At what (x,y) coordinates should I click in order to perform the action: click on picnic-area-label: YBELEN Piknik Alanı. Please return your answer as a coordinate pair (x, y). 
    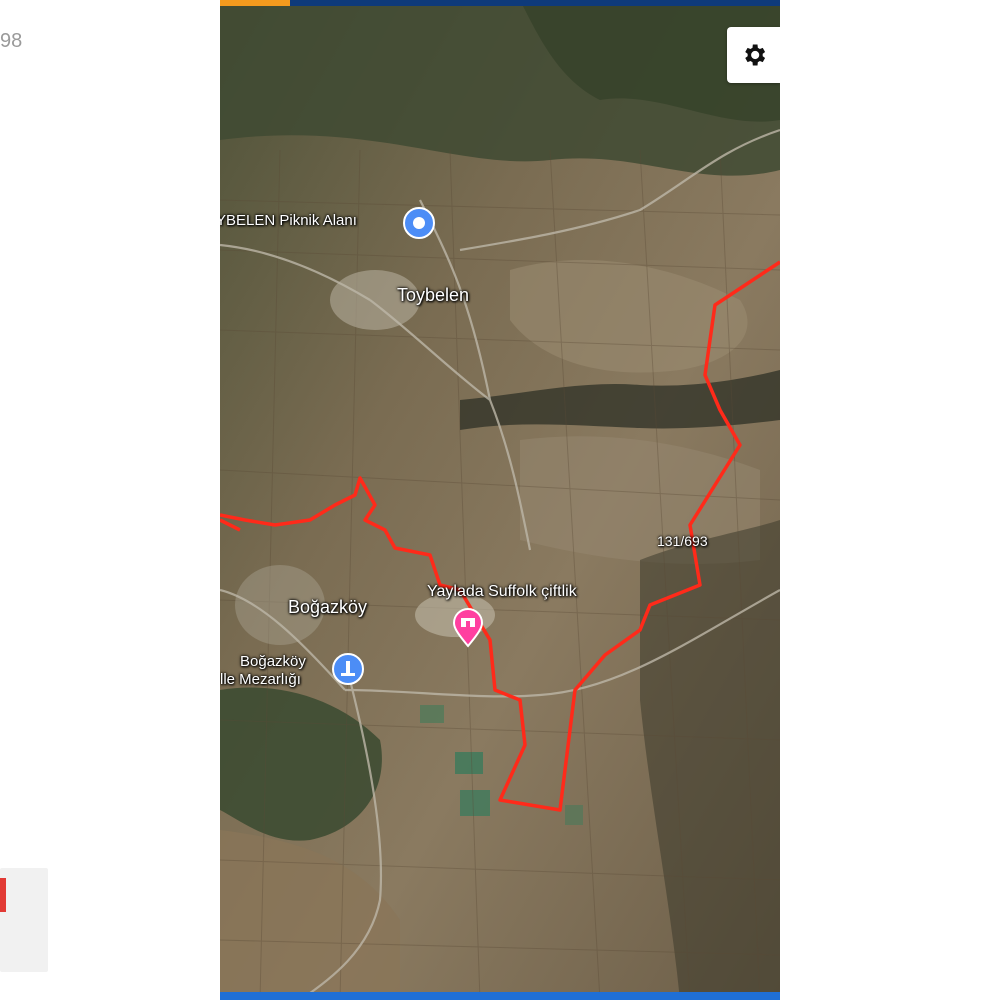
    Looking at the image, I should click on (288, 220).